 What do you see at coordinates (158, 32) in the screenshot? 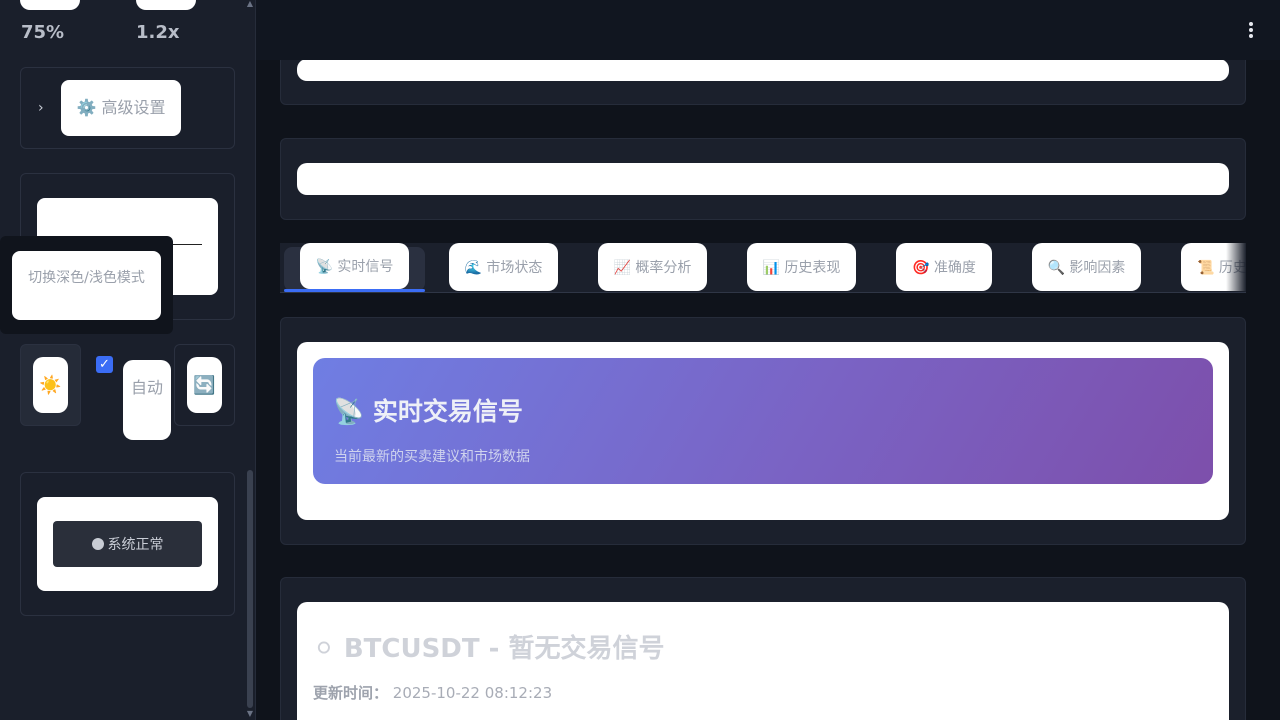
I see `metric-value-multiplier: 1.2x` at bounding box center [158, 32].